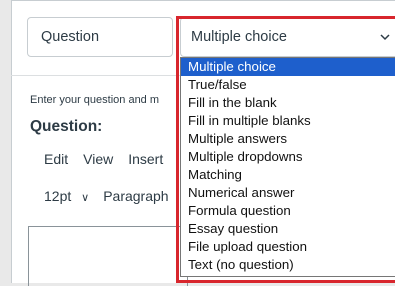  I want to click on chevron-down-icon: ∨, so click(85, 198).